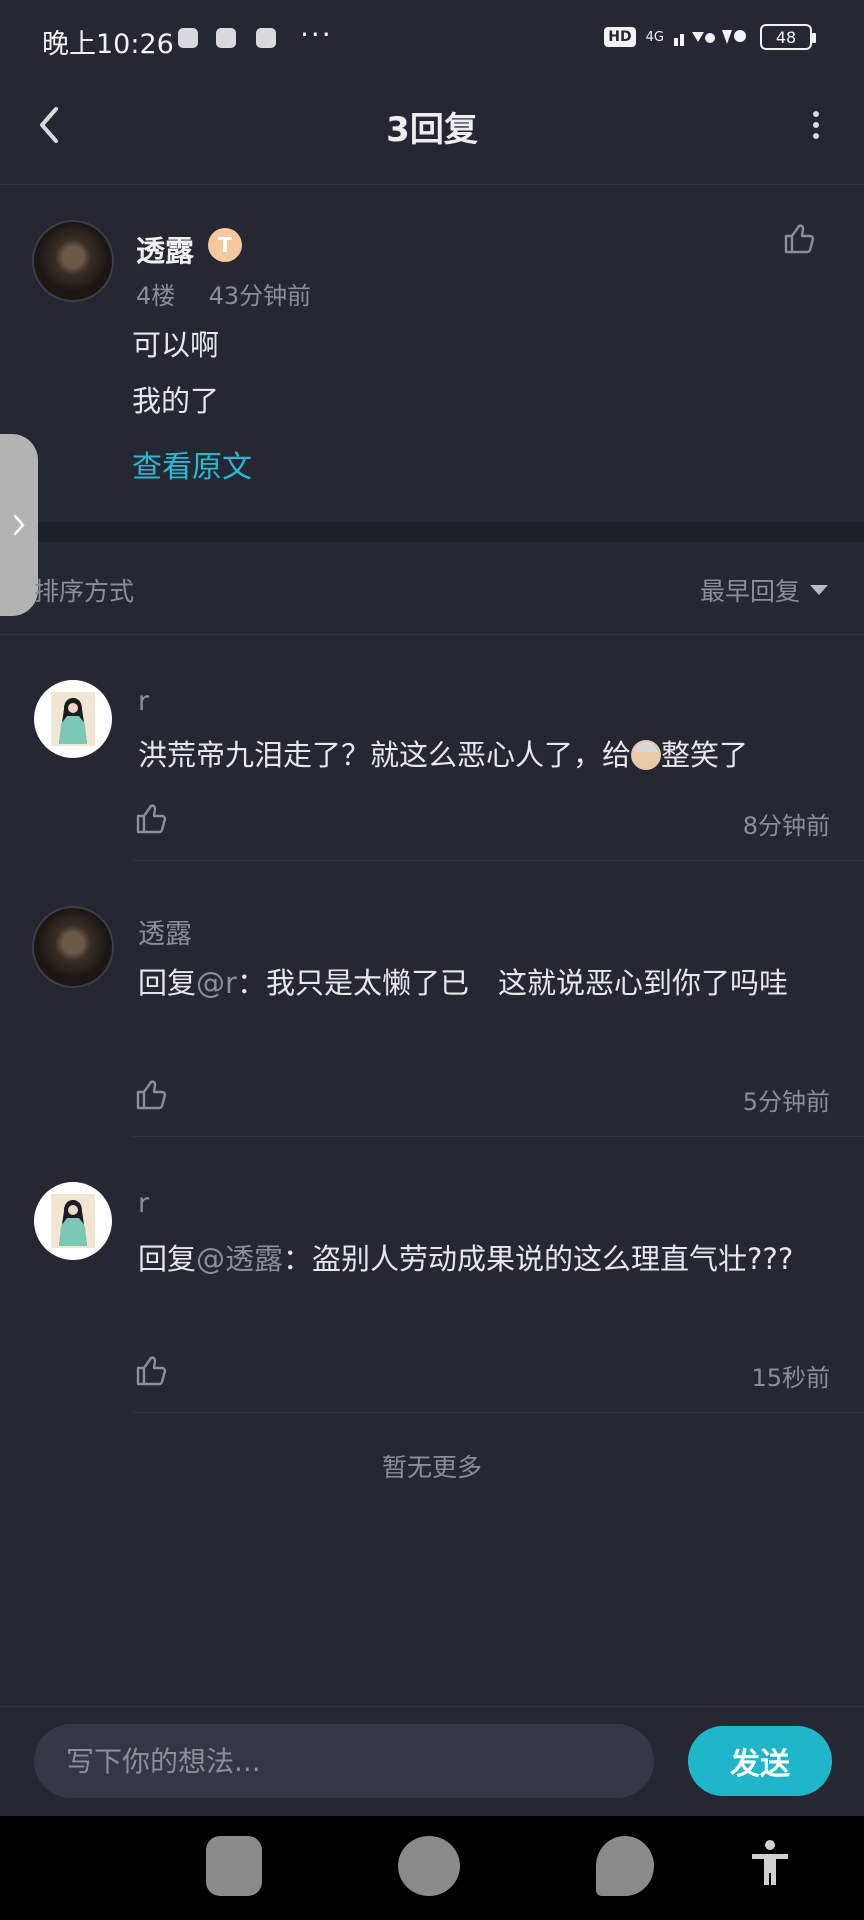 Image resolution: width=864 pixels, height=1920 pixels. Describe the element at coordinates (432, 532) in the screenshot. I see `section-separator` at that location.